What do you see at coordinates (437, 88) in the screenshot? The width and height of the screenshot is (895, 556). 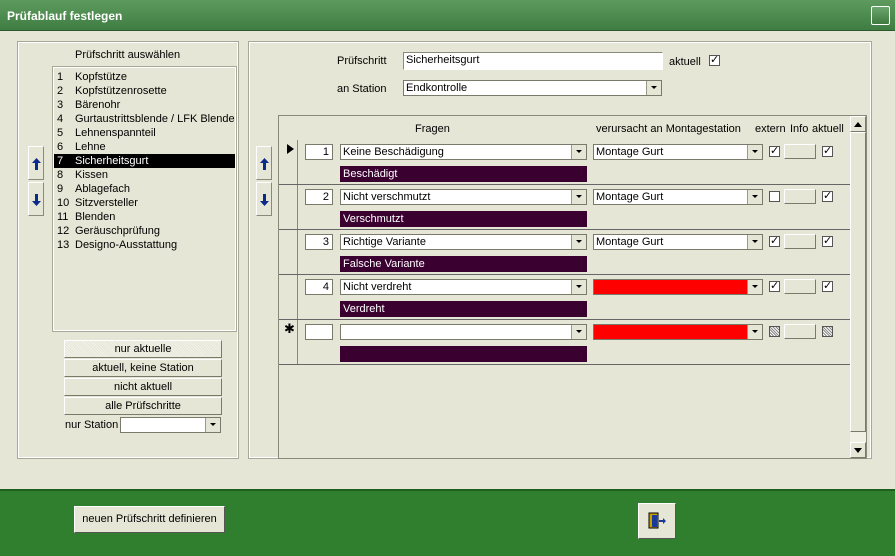 I see `station-value: Endkontrolle` at bounding box center [437, 88].